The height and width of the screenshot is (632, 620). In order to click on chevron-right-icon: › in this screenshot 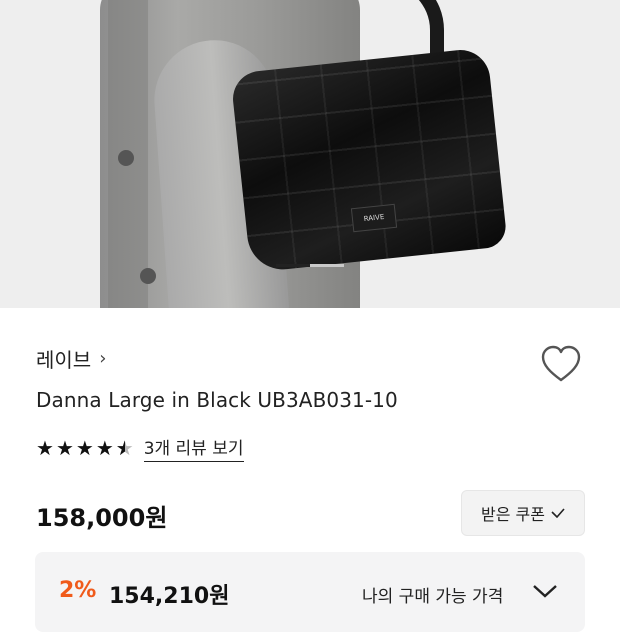, I will do `click(103, 358)`.